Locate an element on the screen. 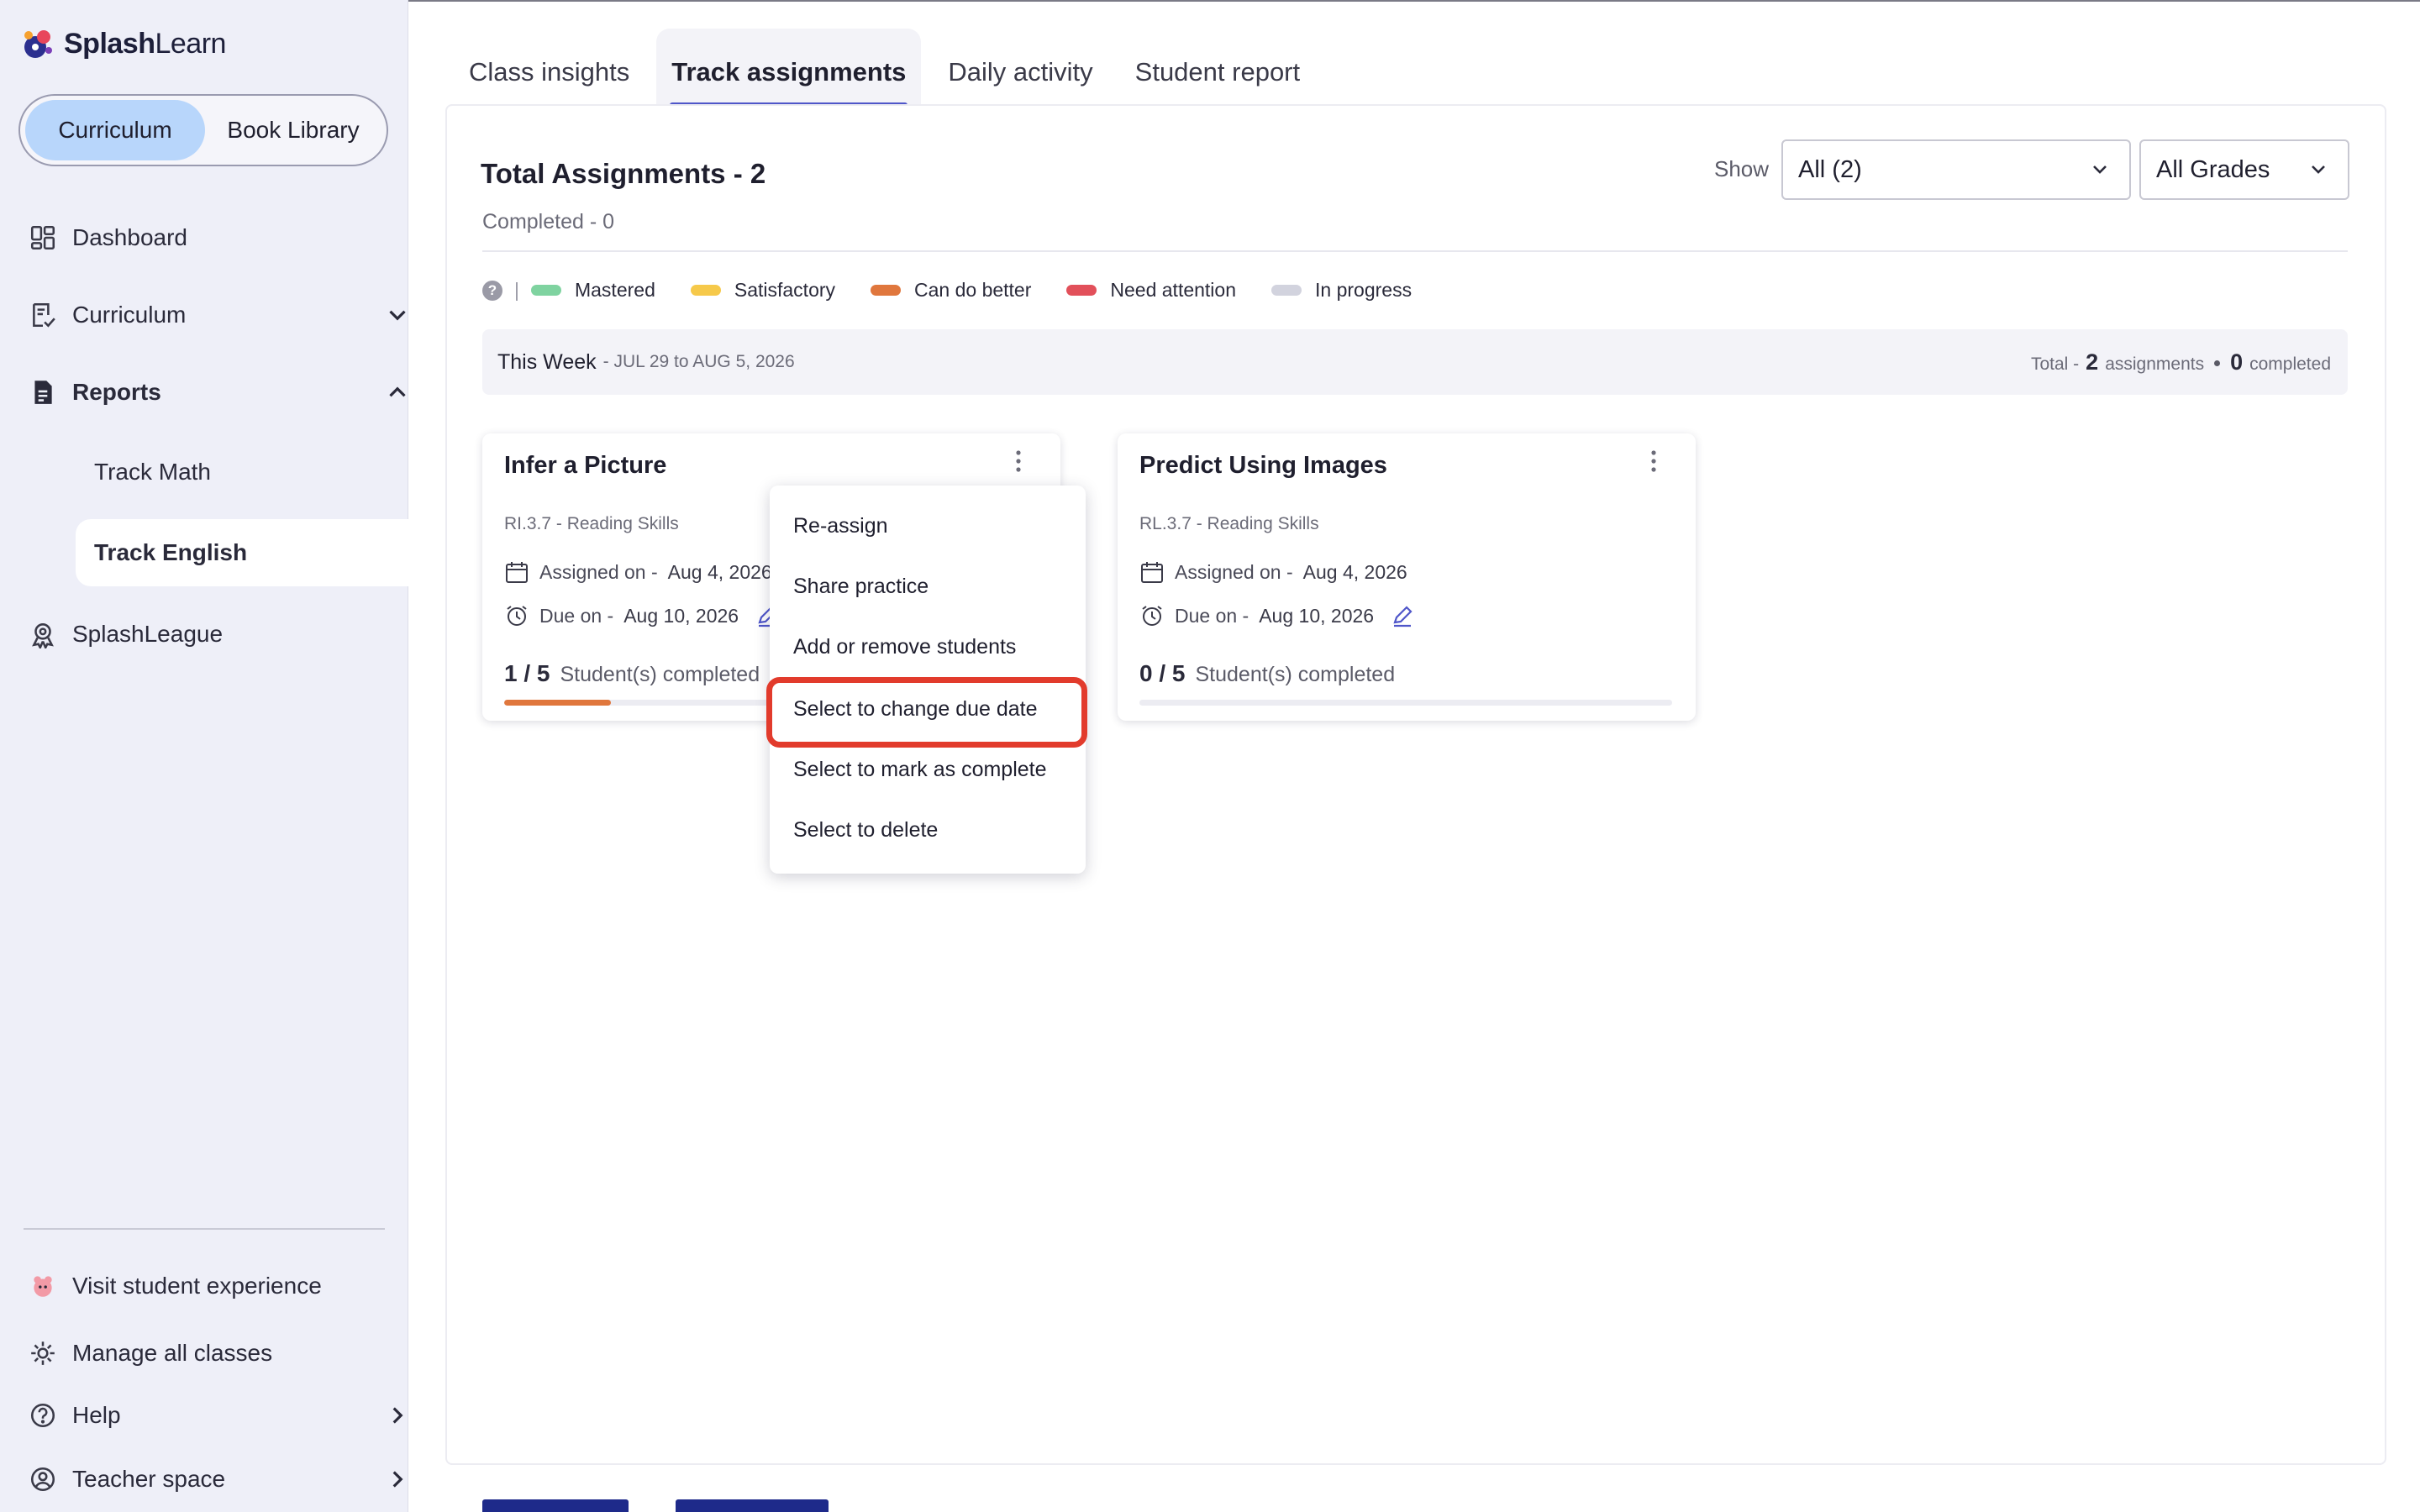 Image resolution: width=2420 pixels, height=1512 pixels. tab-daily-activity: Daily activity is located at coordinates (1020, 82).